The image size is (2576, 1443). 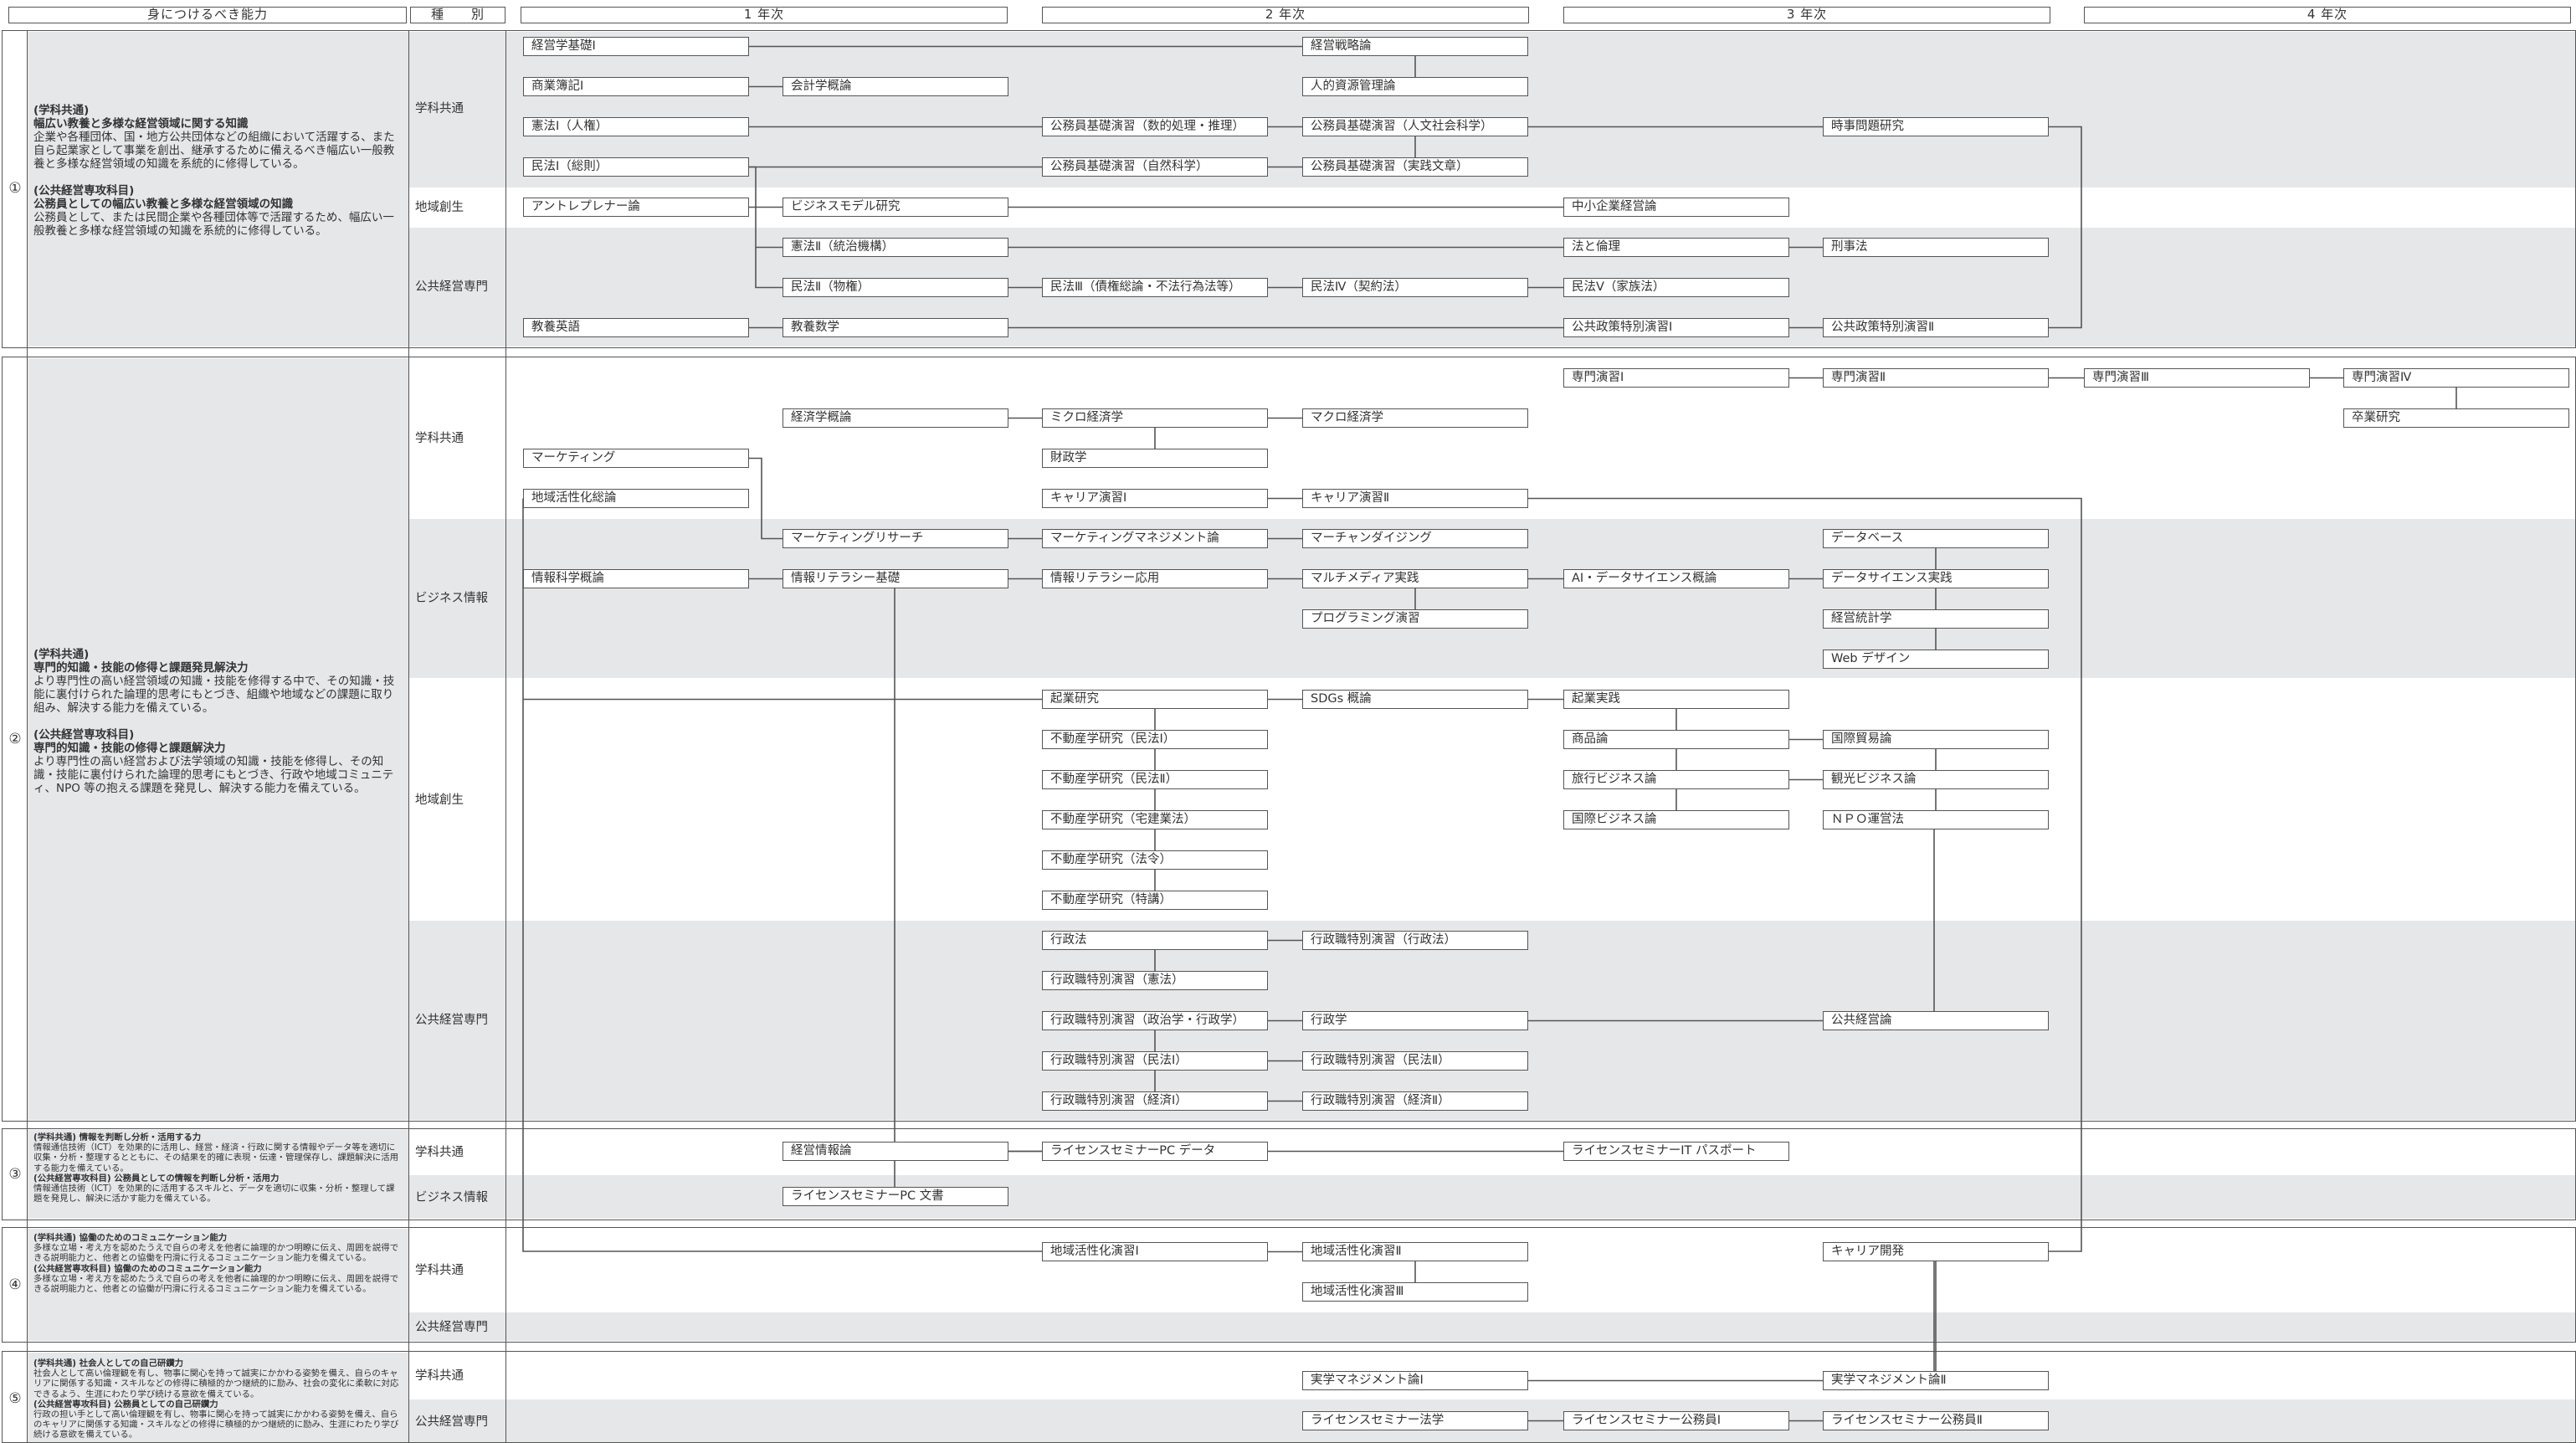 What do you see at coordinates (1155, 739) in the screenshot?
I see `course-box: 不動産学研究（民法Ⅰ）` at bounding box center [1155, 739].